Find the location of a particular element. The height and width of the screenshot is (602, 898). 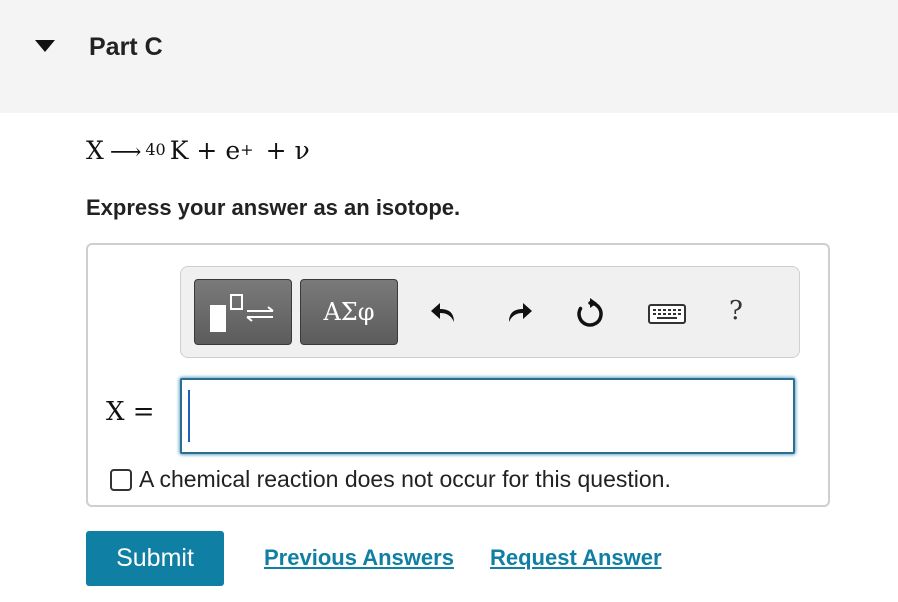

templates-button is located at coordinates (243, 312).